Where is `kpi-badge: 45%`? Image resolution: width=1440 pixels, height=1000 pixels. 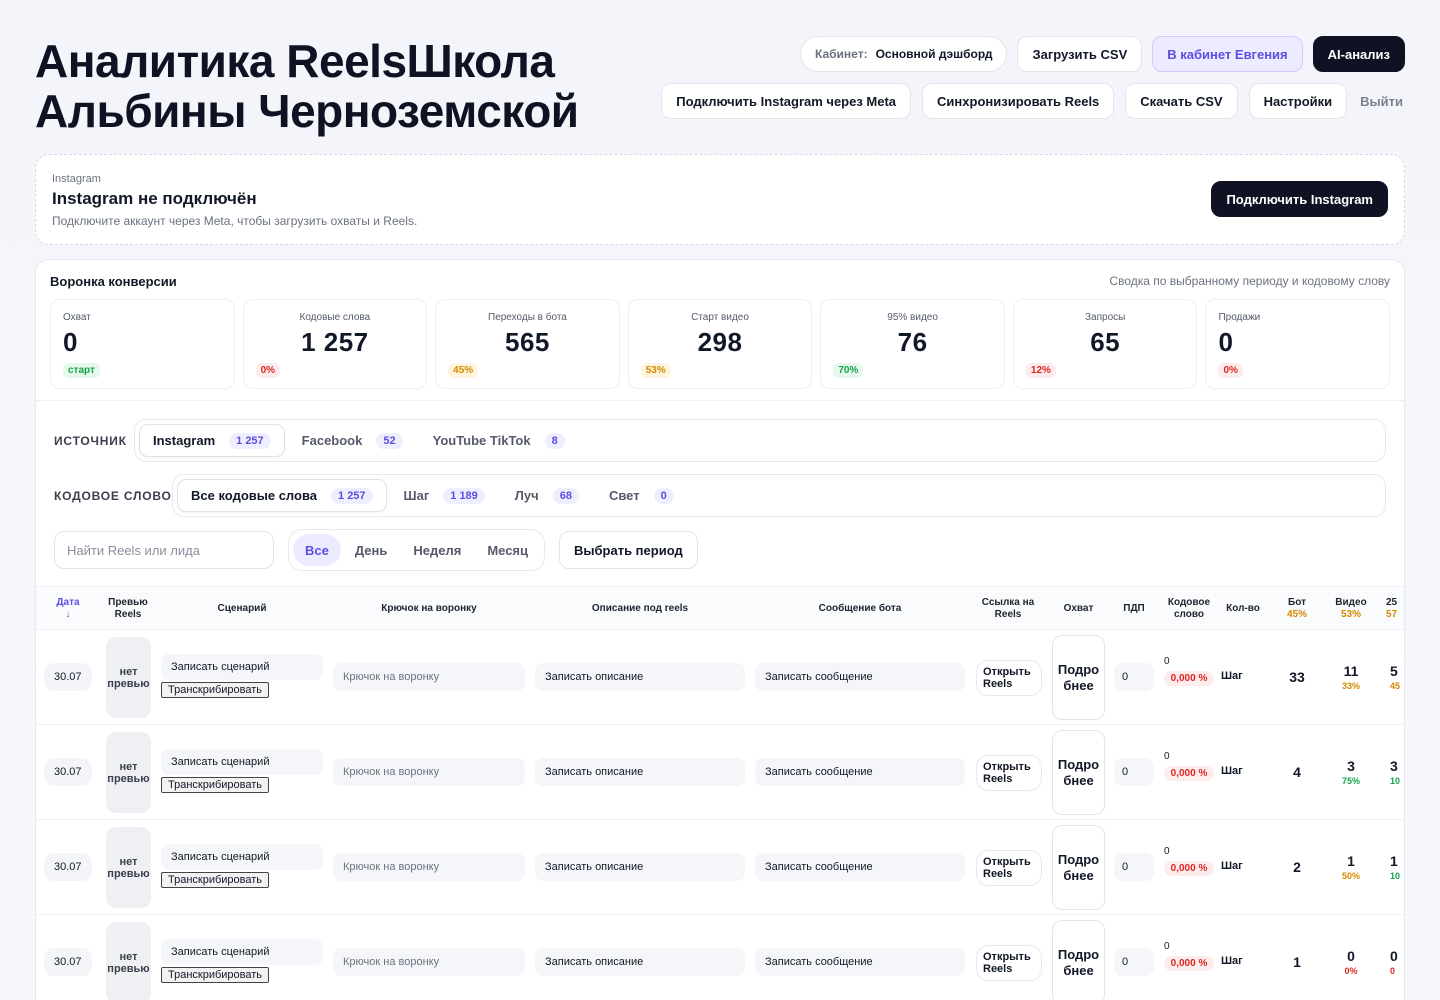 kpi-badge: 45% is located at coordinates (463, 370).